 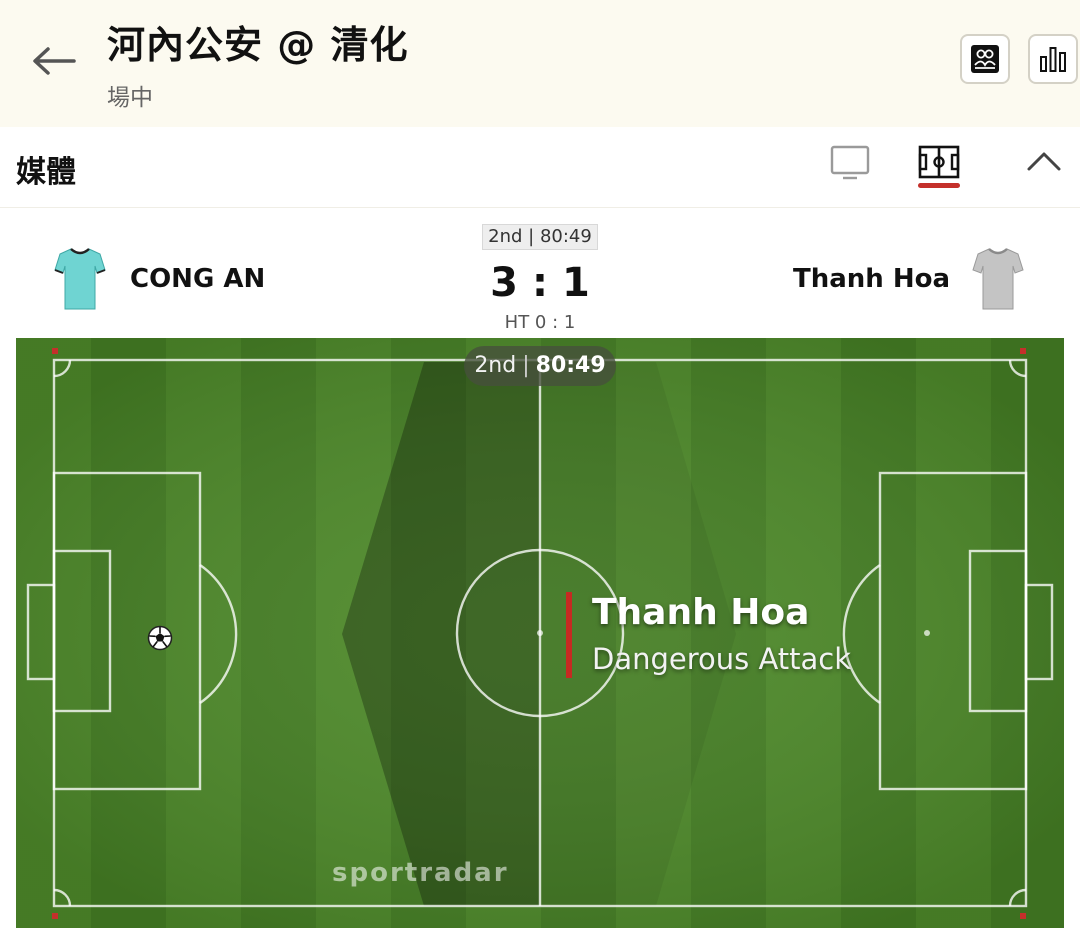 I want to click on match-header: 河內公安 @ 清化 場中, so click(x=540, y=63).